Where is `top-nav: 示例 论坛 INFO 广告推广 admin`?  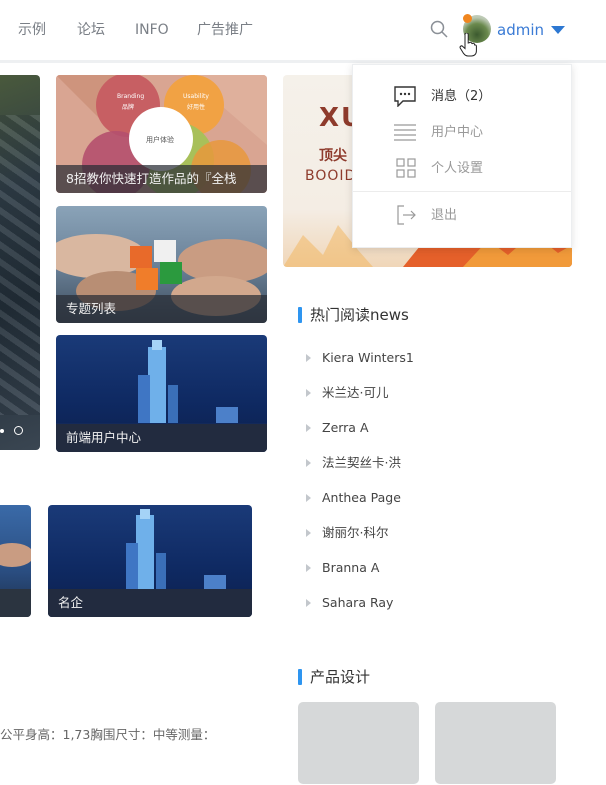 top-nav: 示例 论坛 INFO 广告推广 admin is located at coordinates (303, 31).